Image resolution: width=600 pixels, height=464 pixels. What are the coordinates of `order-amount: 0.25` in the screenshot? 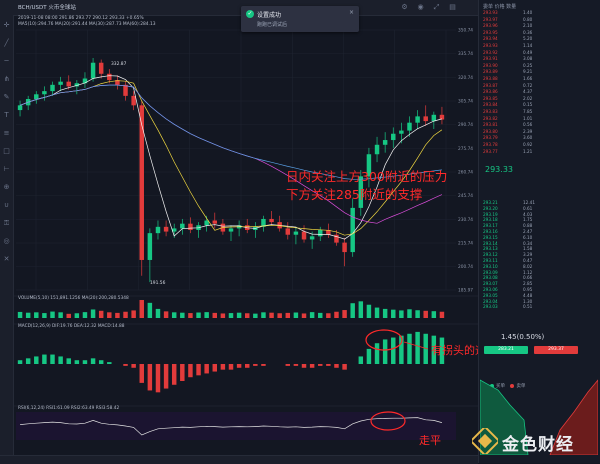 It's located at (528, 65).